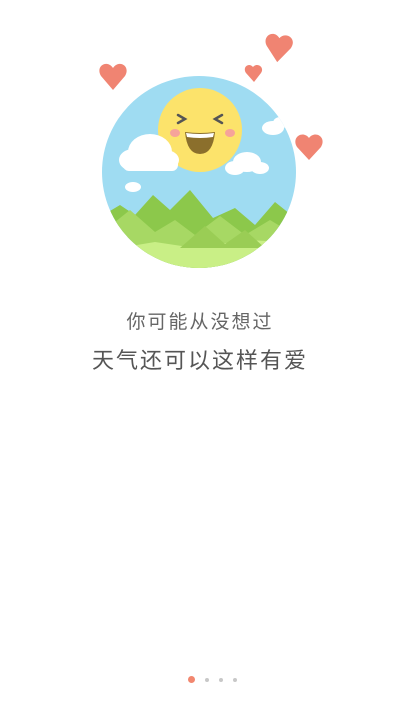 Image resolution: width=400 pixels, height=710 pixels. I want to click on onboarding-subtitle: 你可能从没想过, so click(200, 322).